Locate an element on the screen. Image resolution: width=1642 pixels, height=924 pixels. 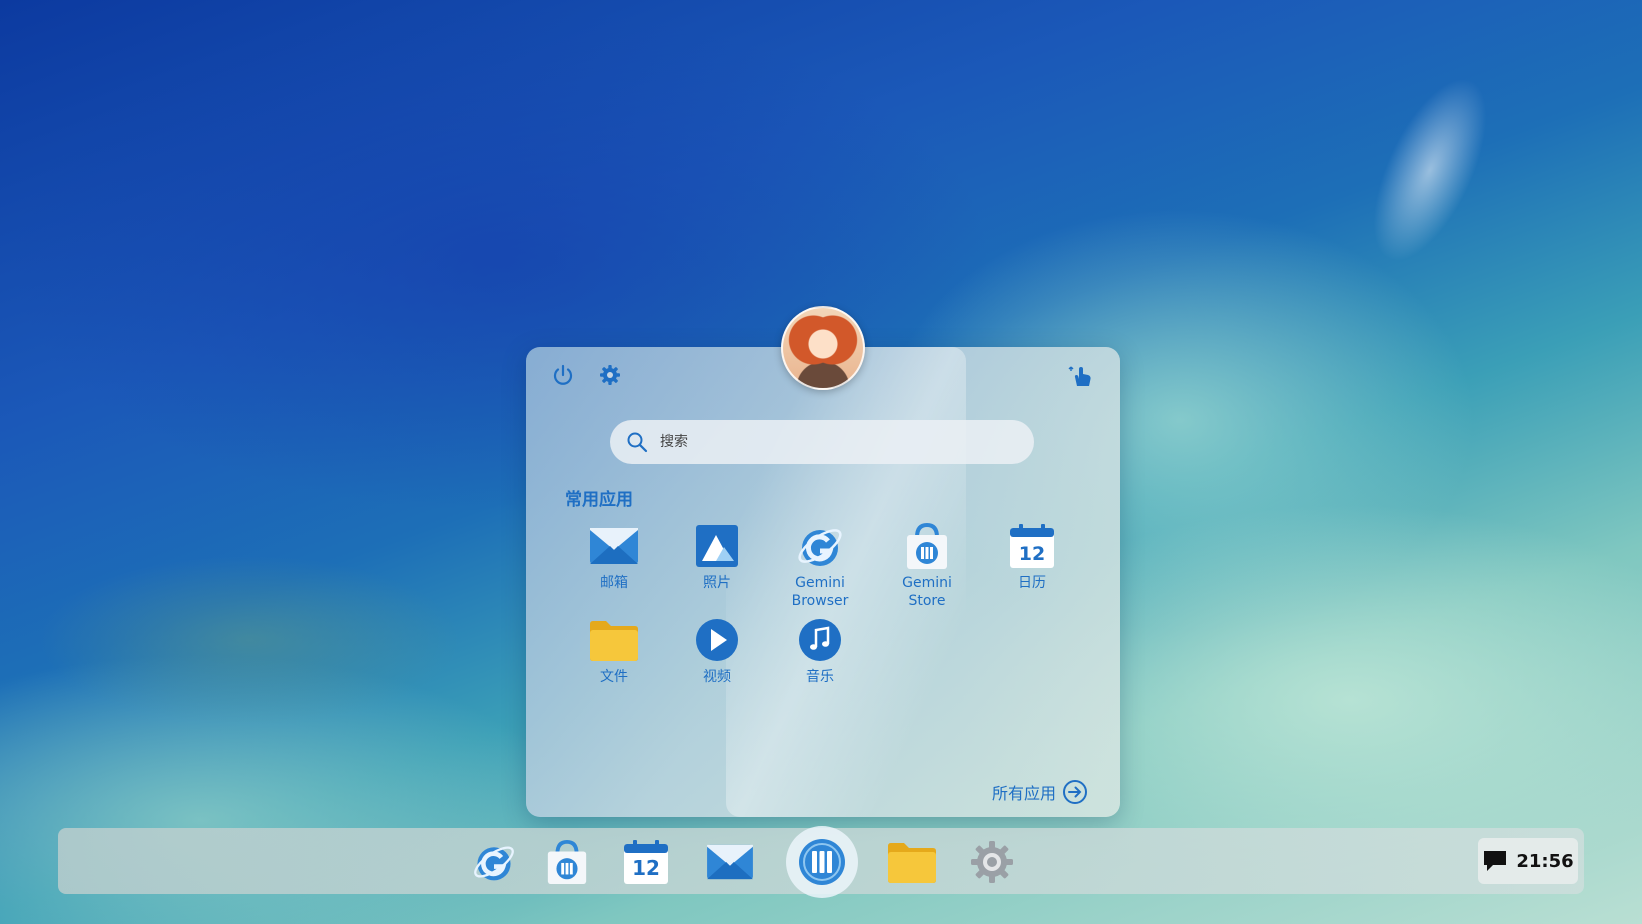
app-label: 音乐 is located at coordinates (820, 677).